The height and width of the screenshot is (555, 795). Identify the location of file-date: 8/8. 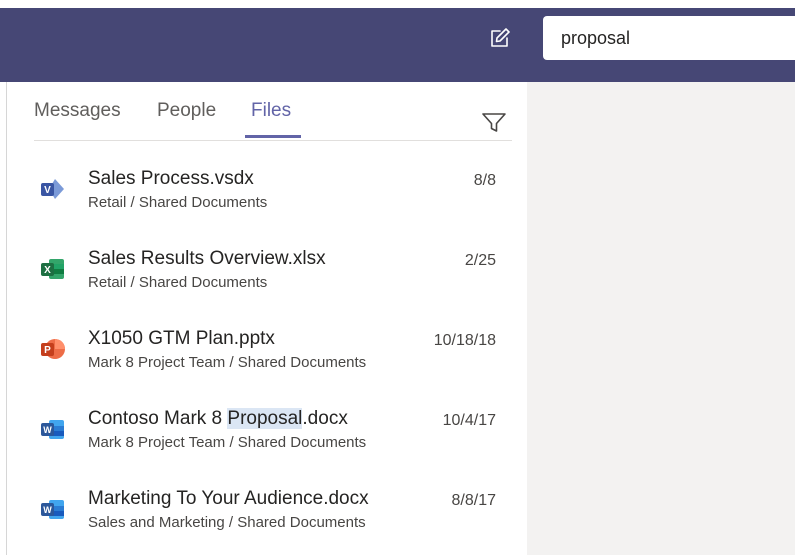
(484, 180).